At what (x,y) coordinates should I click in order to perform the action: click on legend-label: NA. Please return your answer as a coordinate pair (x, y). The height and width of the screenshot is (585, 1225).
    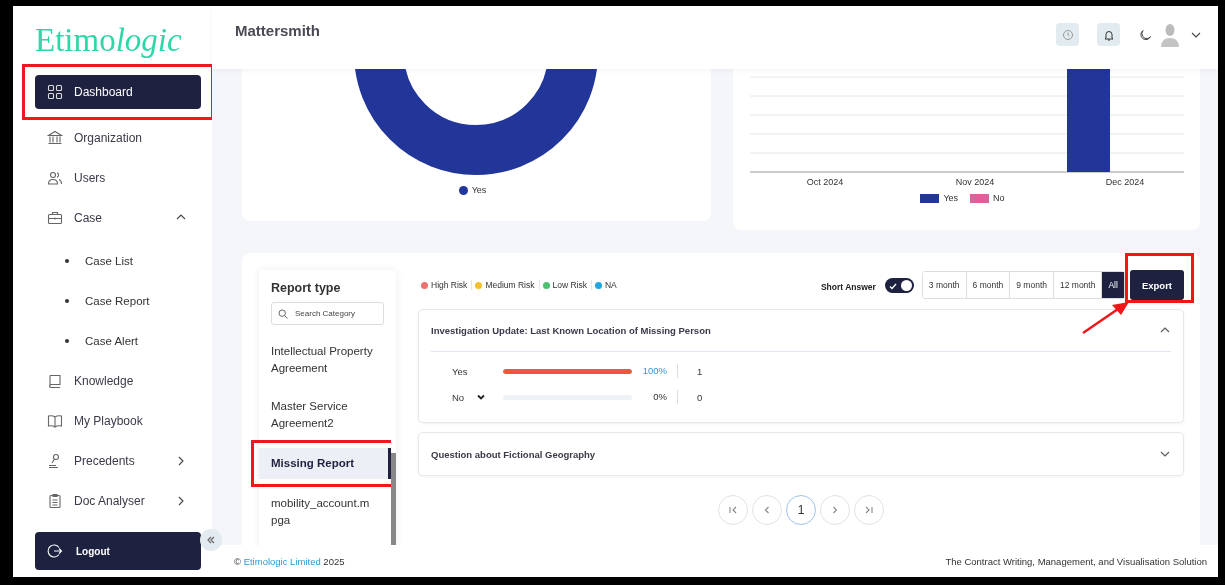
    Looking at the image, I should click on (611, 285).